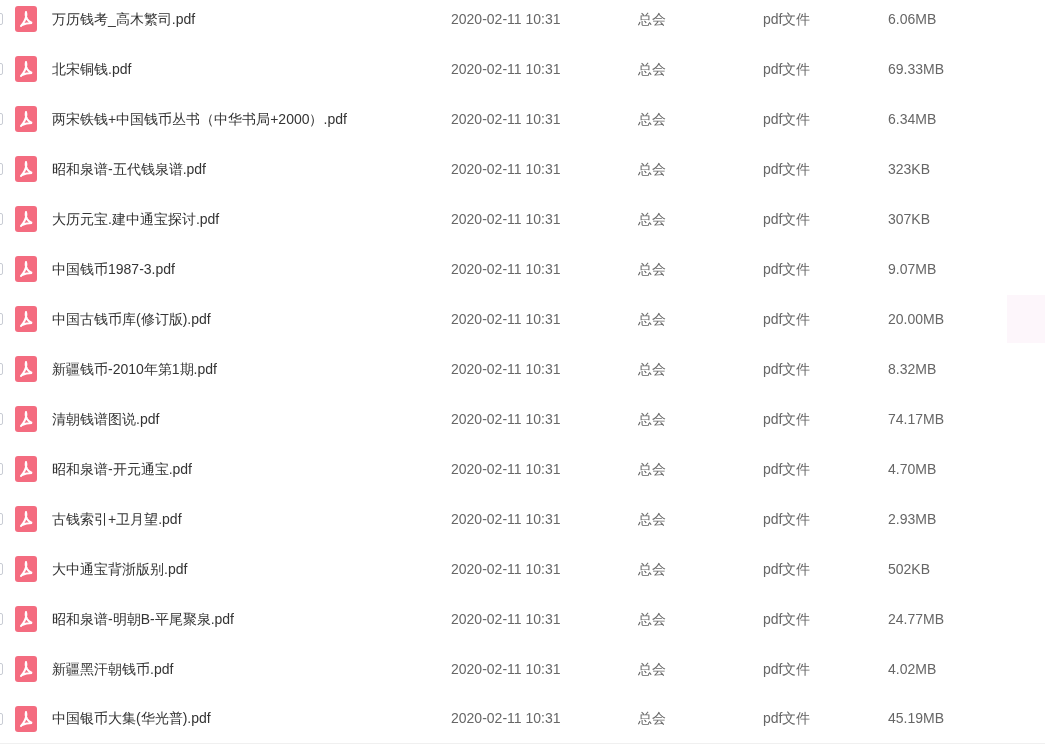  What do you see at coordinates (912, 519) in the screenshot?
I see `file-size: 2.93MB` at bounding box center [912, 519].